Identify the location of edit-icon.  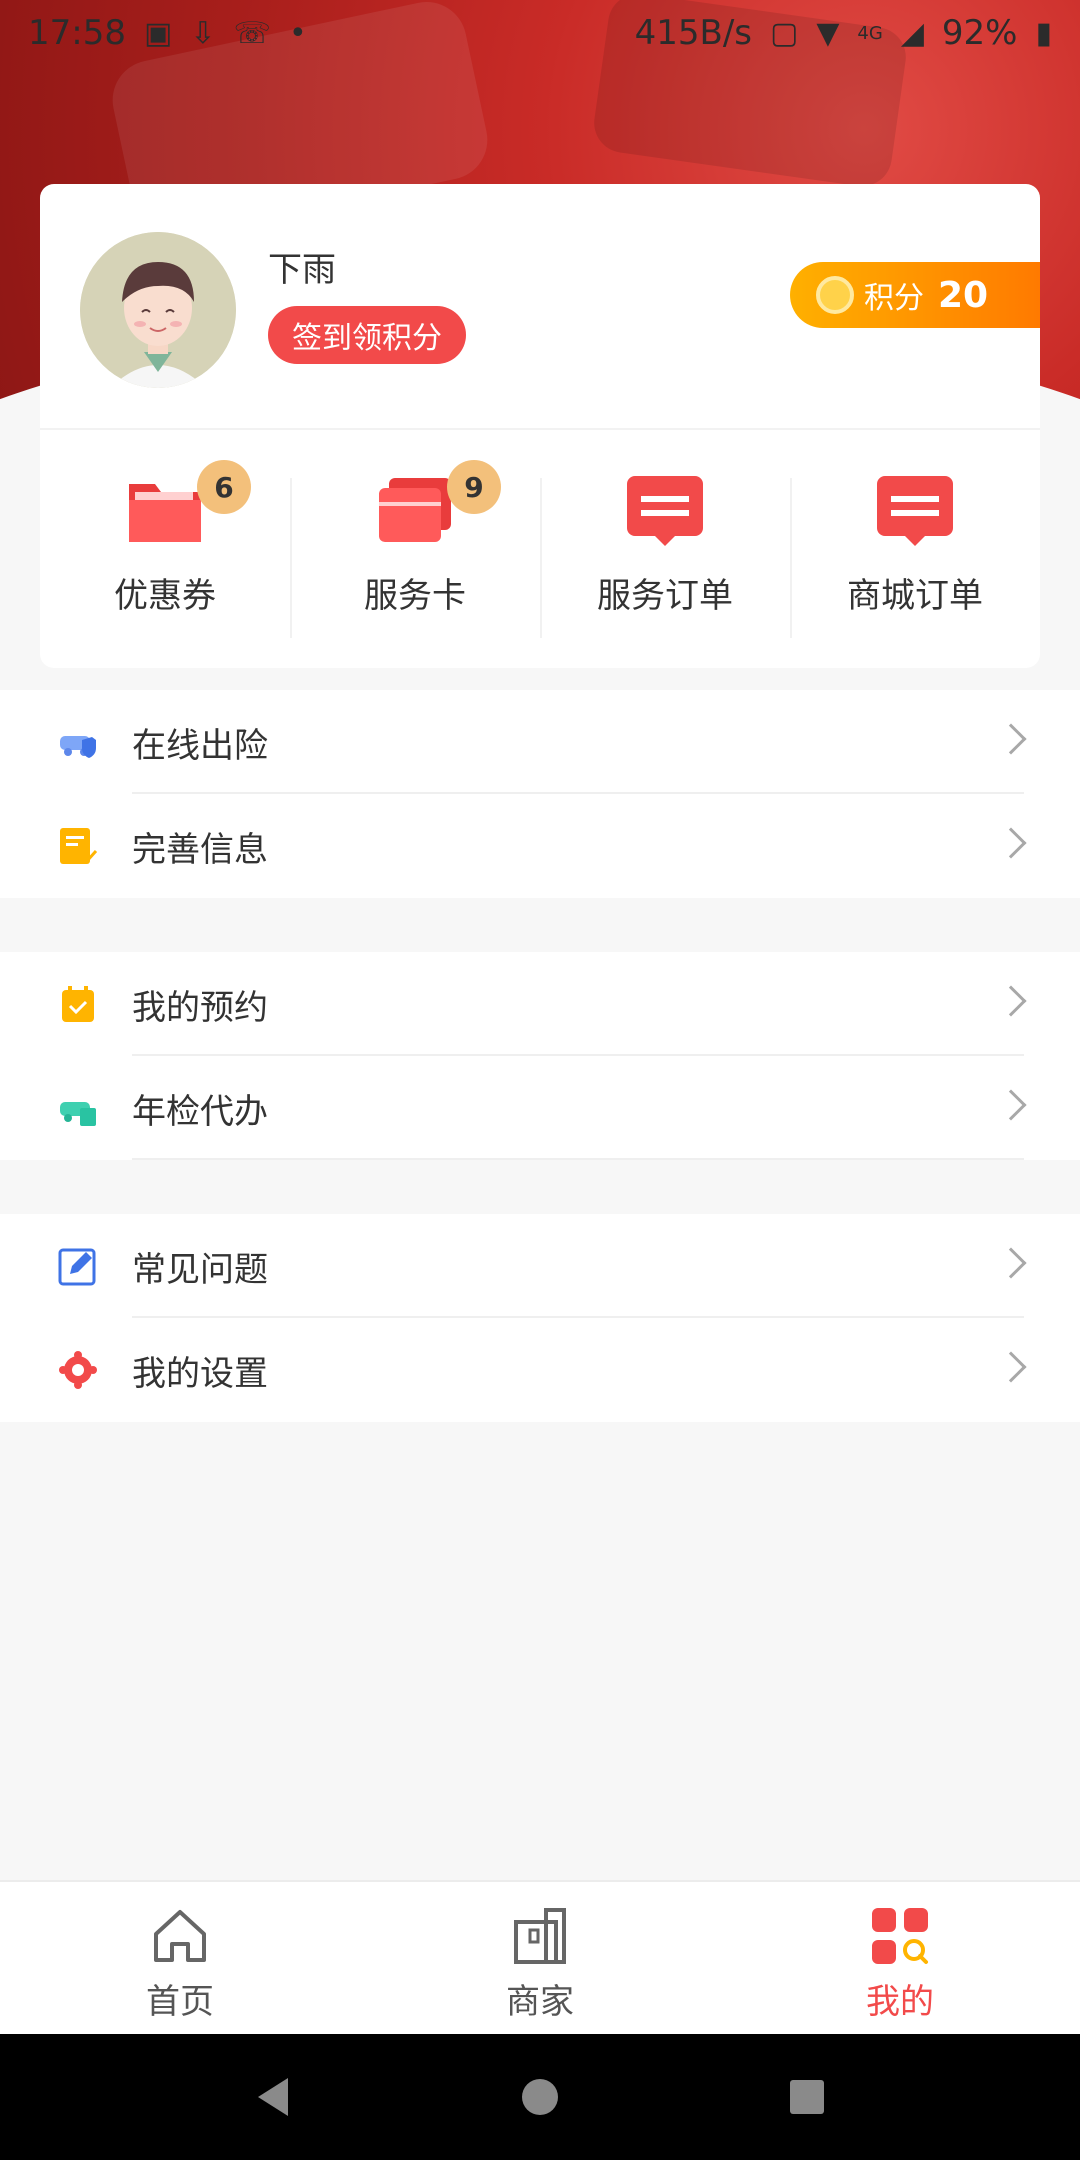
(77, 1267).